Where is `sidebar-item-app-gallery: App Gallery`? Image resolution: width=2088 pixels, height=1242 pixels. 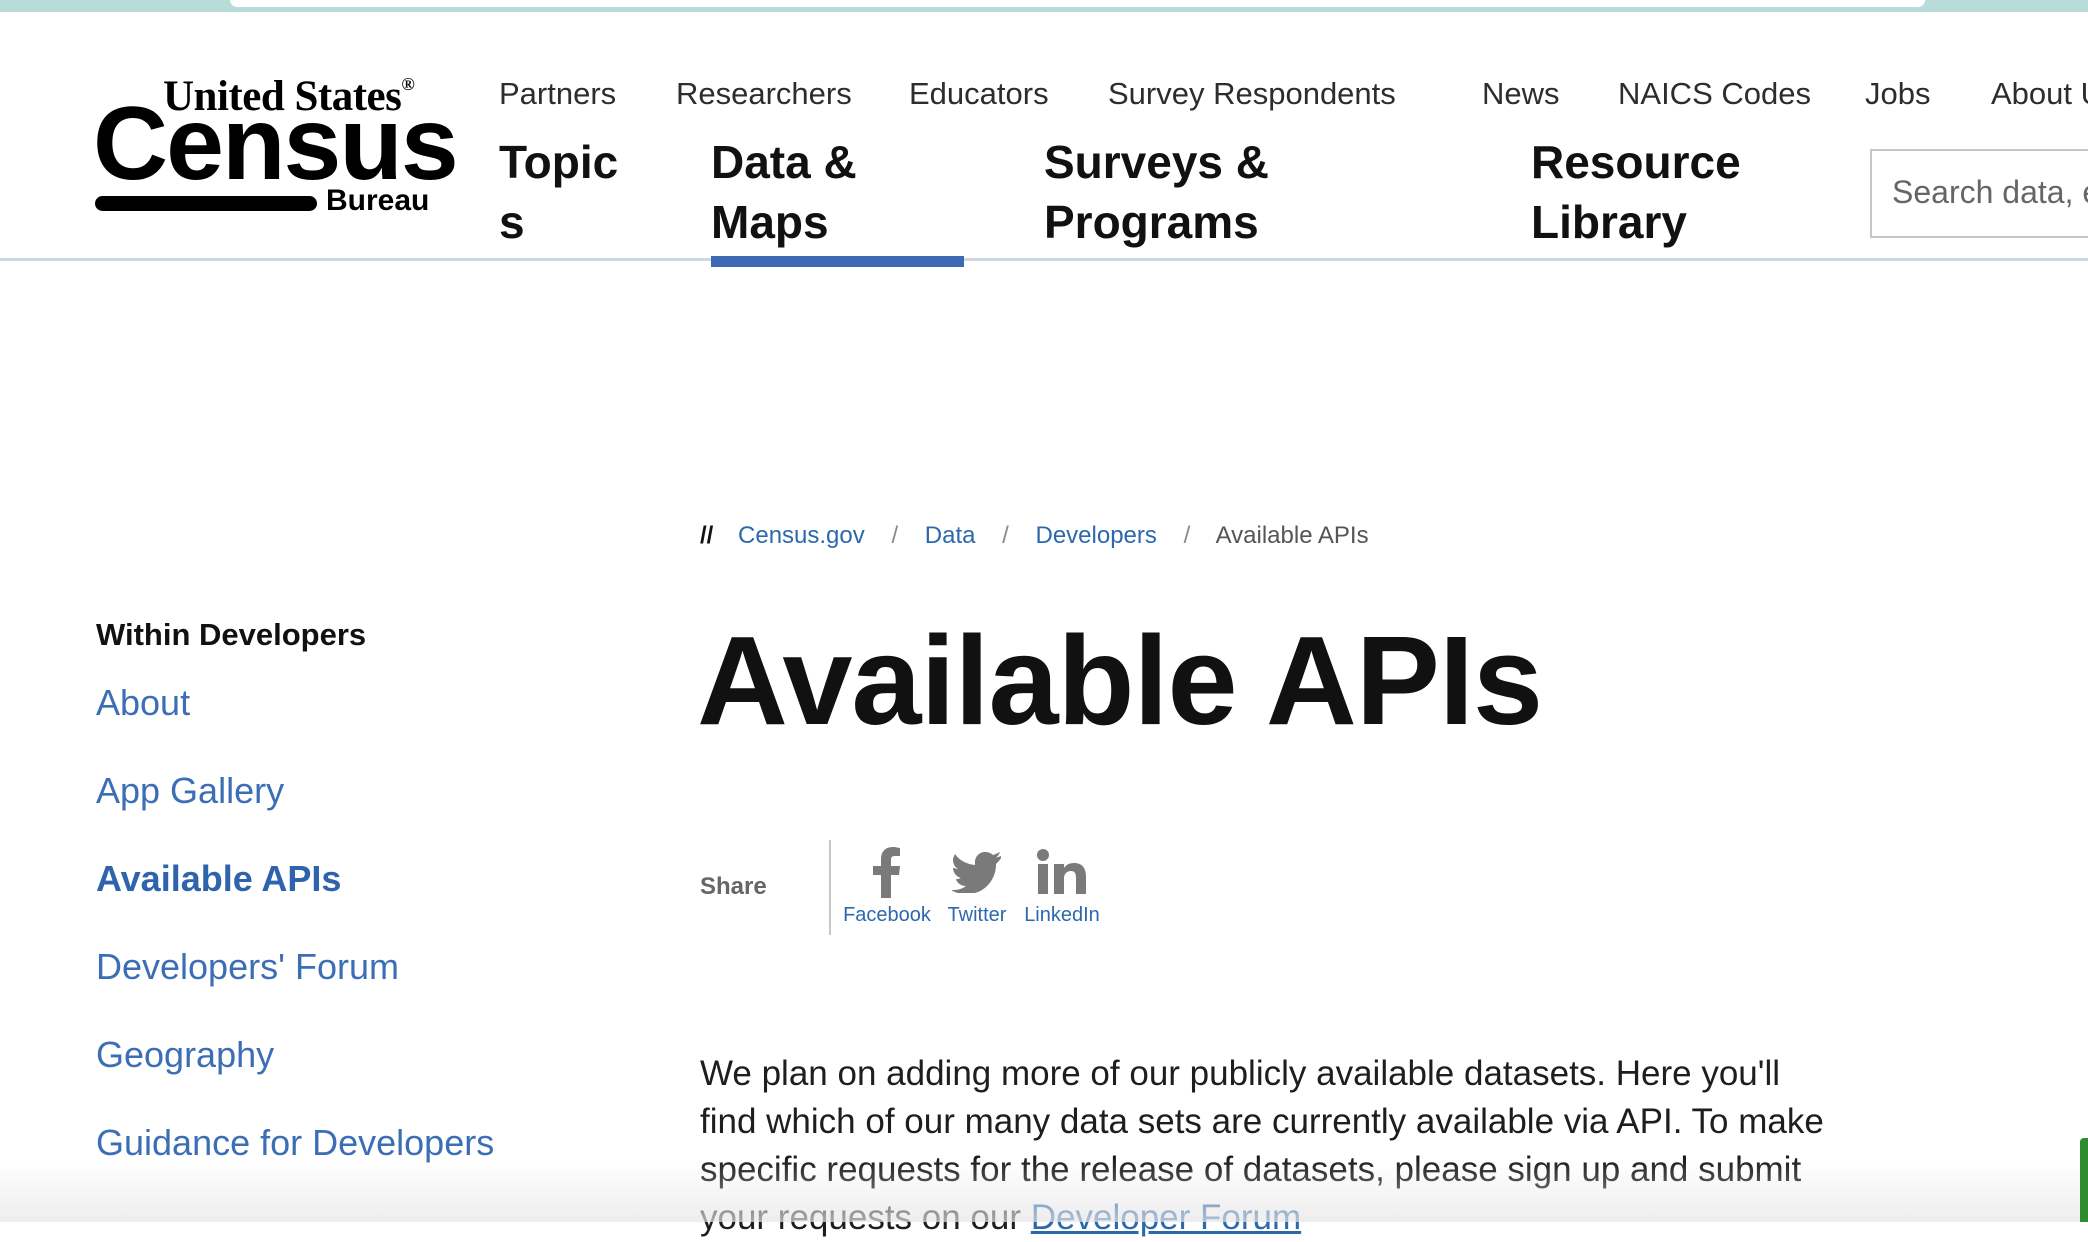 sidebar-item-app-gallery: App Gallery is located at coordinates (295, 813).